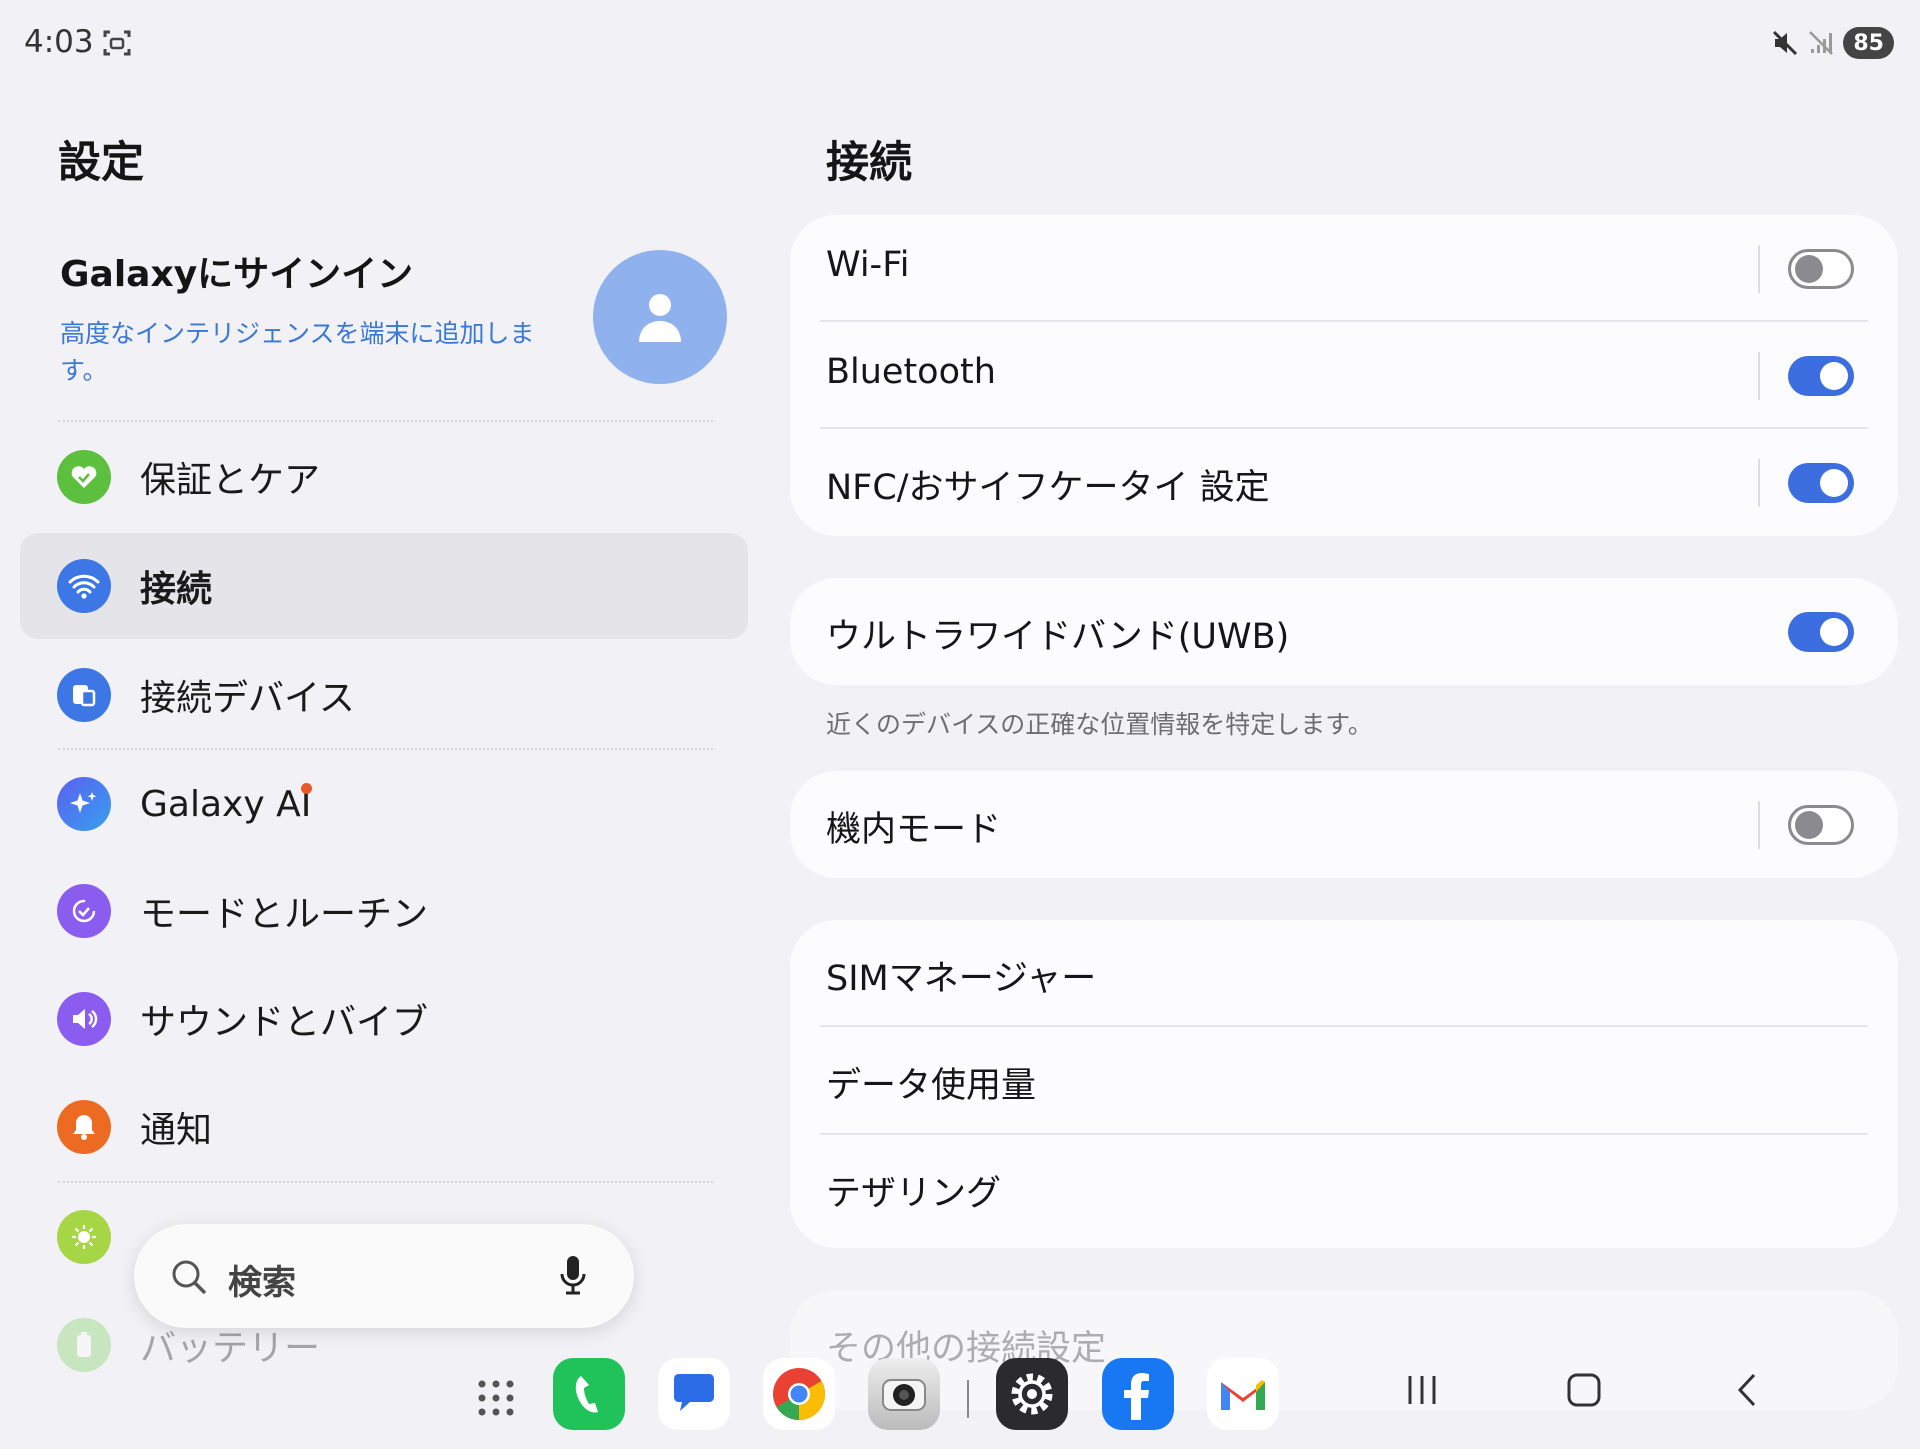 This screenshot has width=1920, height=1449. Describe the element at coordinates (247, 698) in the screenshot. I see `nav-label: 接続デバイス` at that location.